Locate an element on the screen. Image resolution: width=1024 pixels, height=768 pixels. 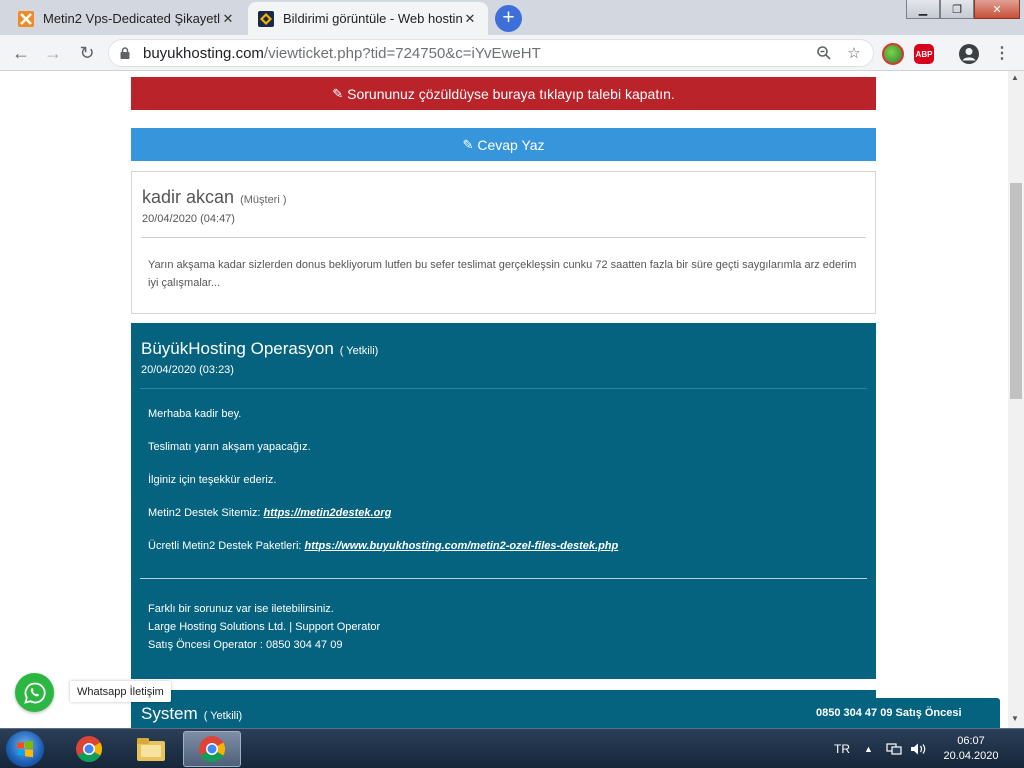
signature-line: Satış Öncesi Operator : 0850 304 47 09 is located at coordinates (245, 645).